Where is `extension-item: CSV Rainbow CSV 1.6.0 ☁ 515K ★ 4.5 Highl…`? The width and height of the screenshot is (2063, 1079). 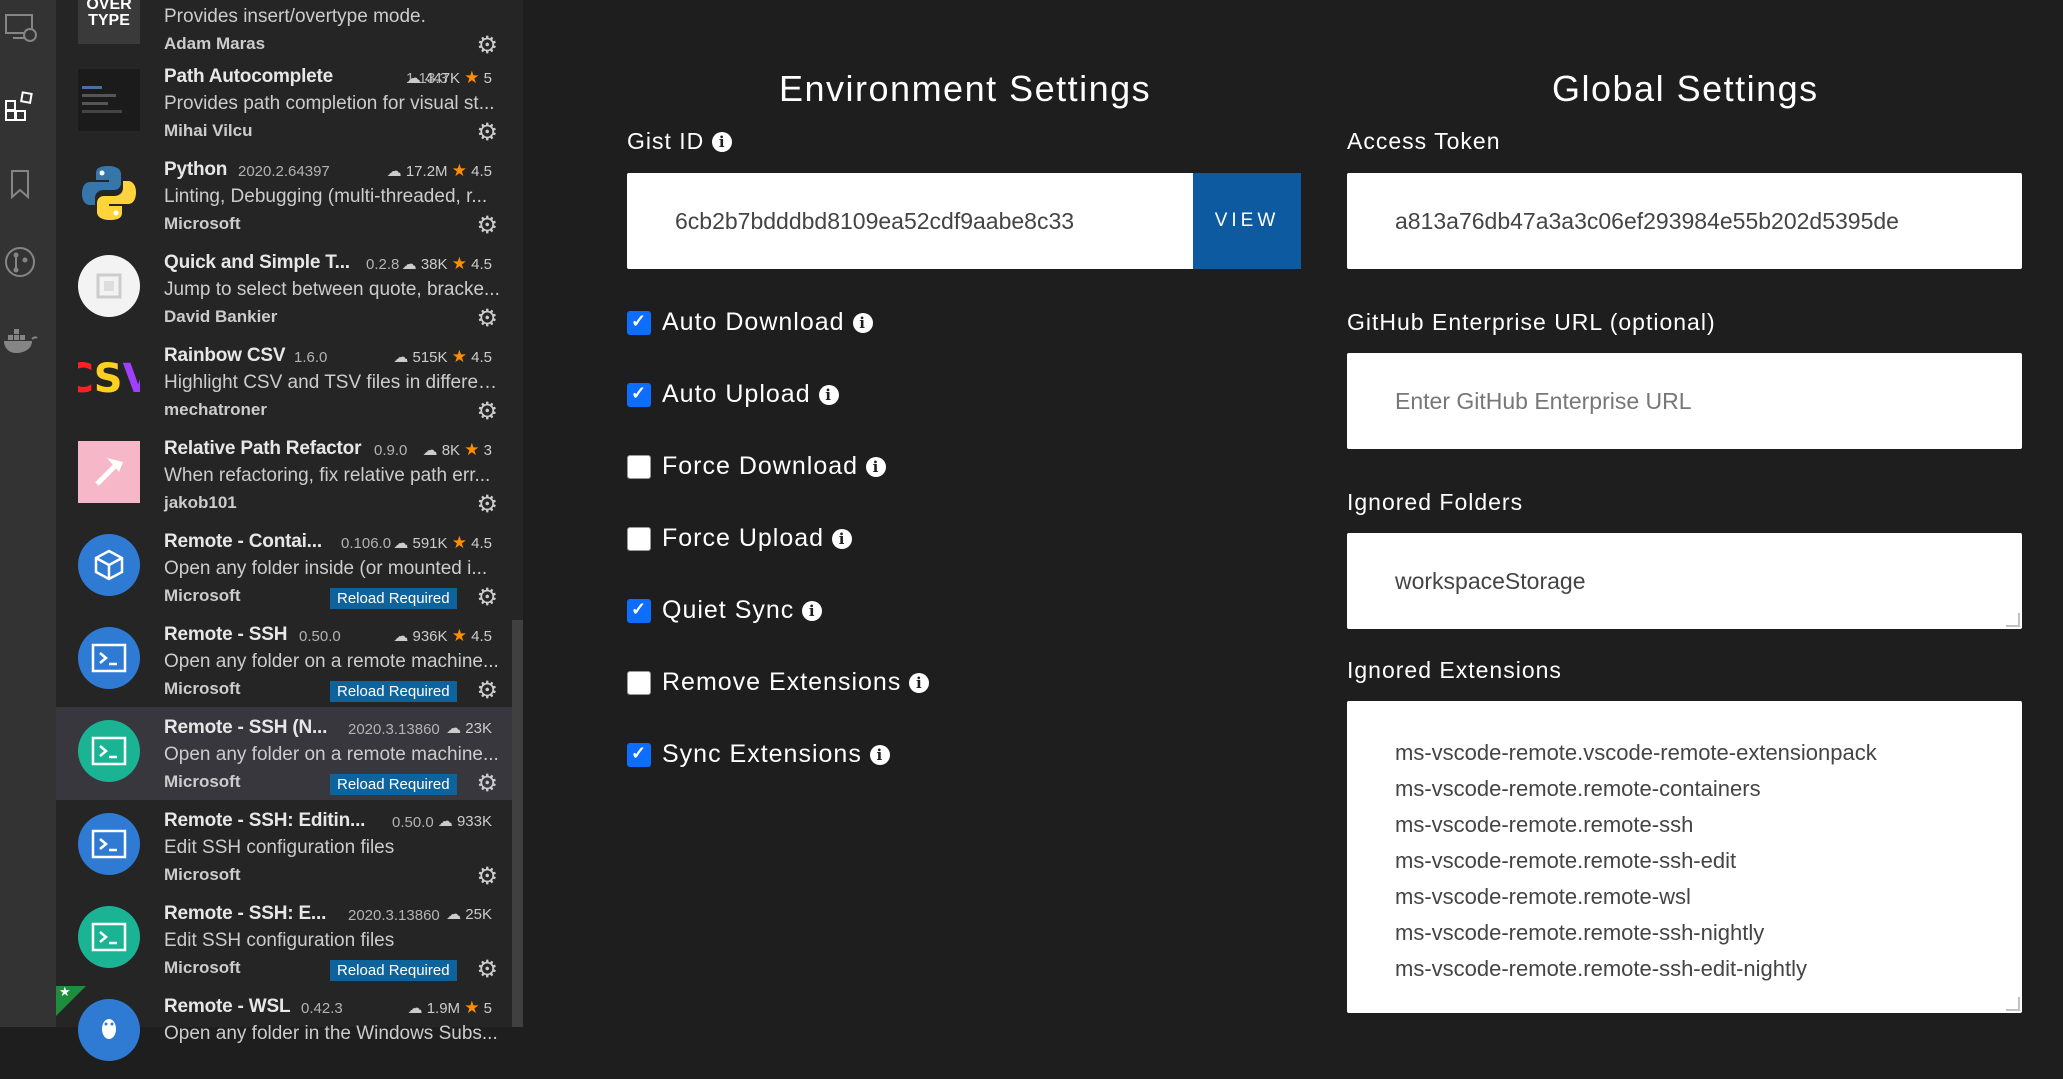
extension-item: CSV Rainbow CSV 1.6.0 ☁ 515K ★ 4.5 Highl… is located at coordinates (284, 381).